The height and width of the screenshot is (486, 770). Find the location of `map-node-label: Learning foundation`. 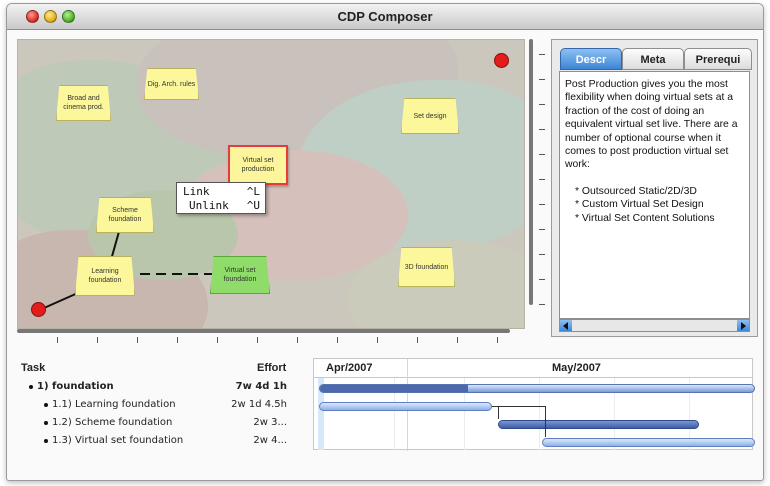

map-node-label: Learning foundation is located at coordinates (105, 276).